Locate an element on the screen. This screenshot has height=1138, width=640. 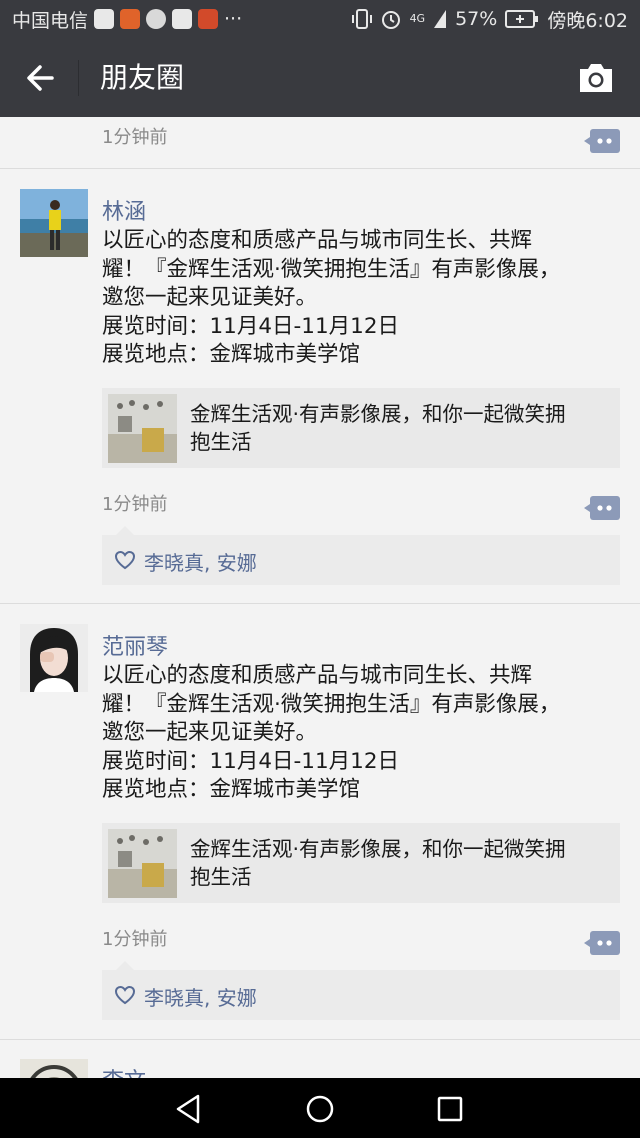
back-triangle-icon is located at coordinates (189, 1109).